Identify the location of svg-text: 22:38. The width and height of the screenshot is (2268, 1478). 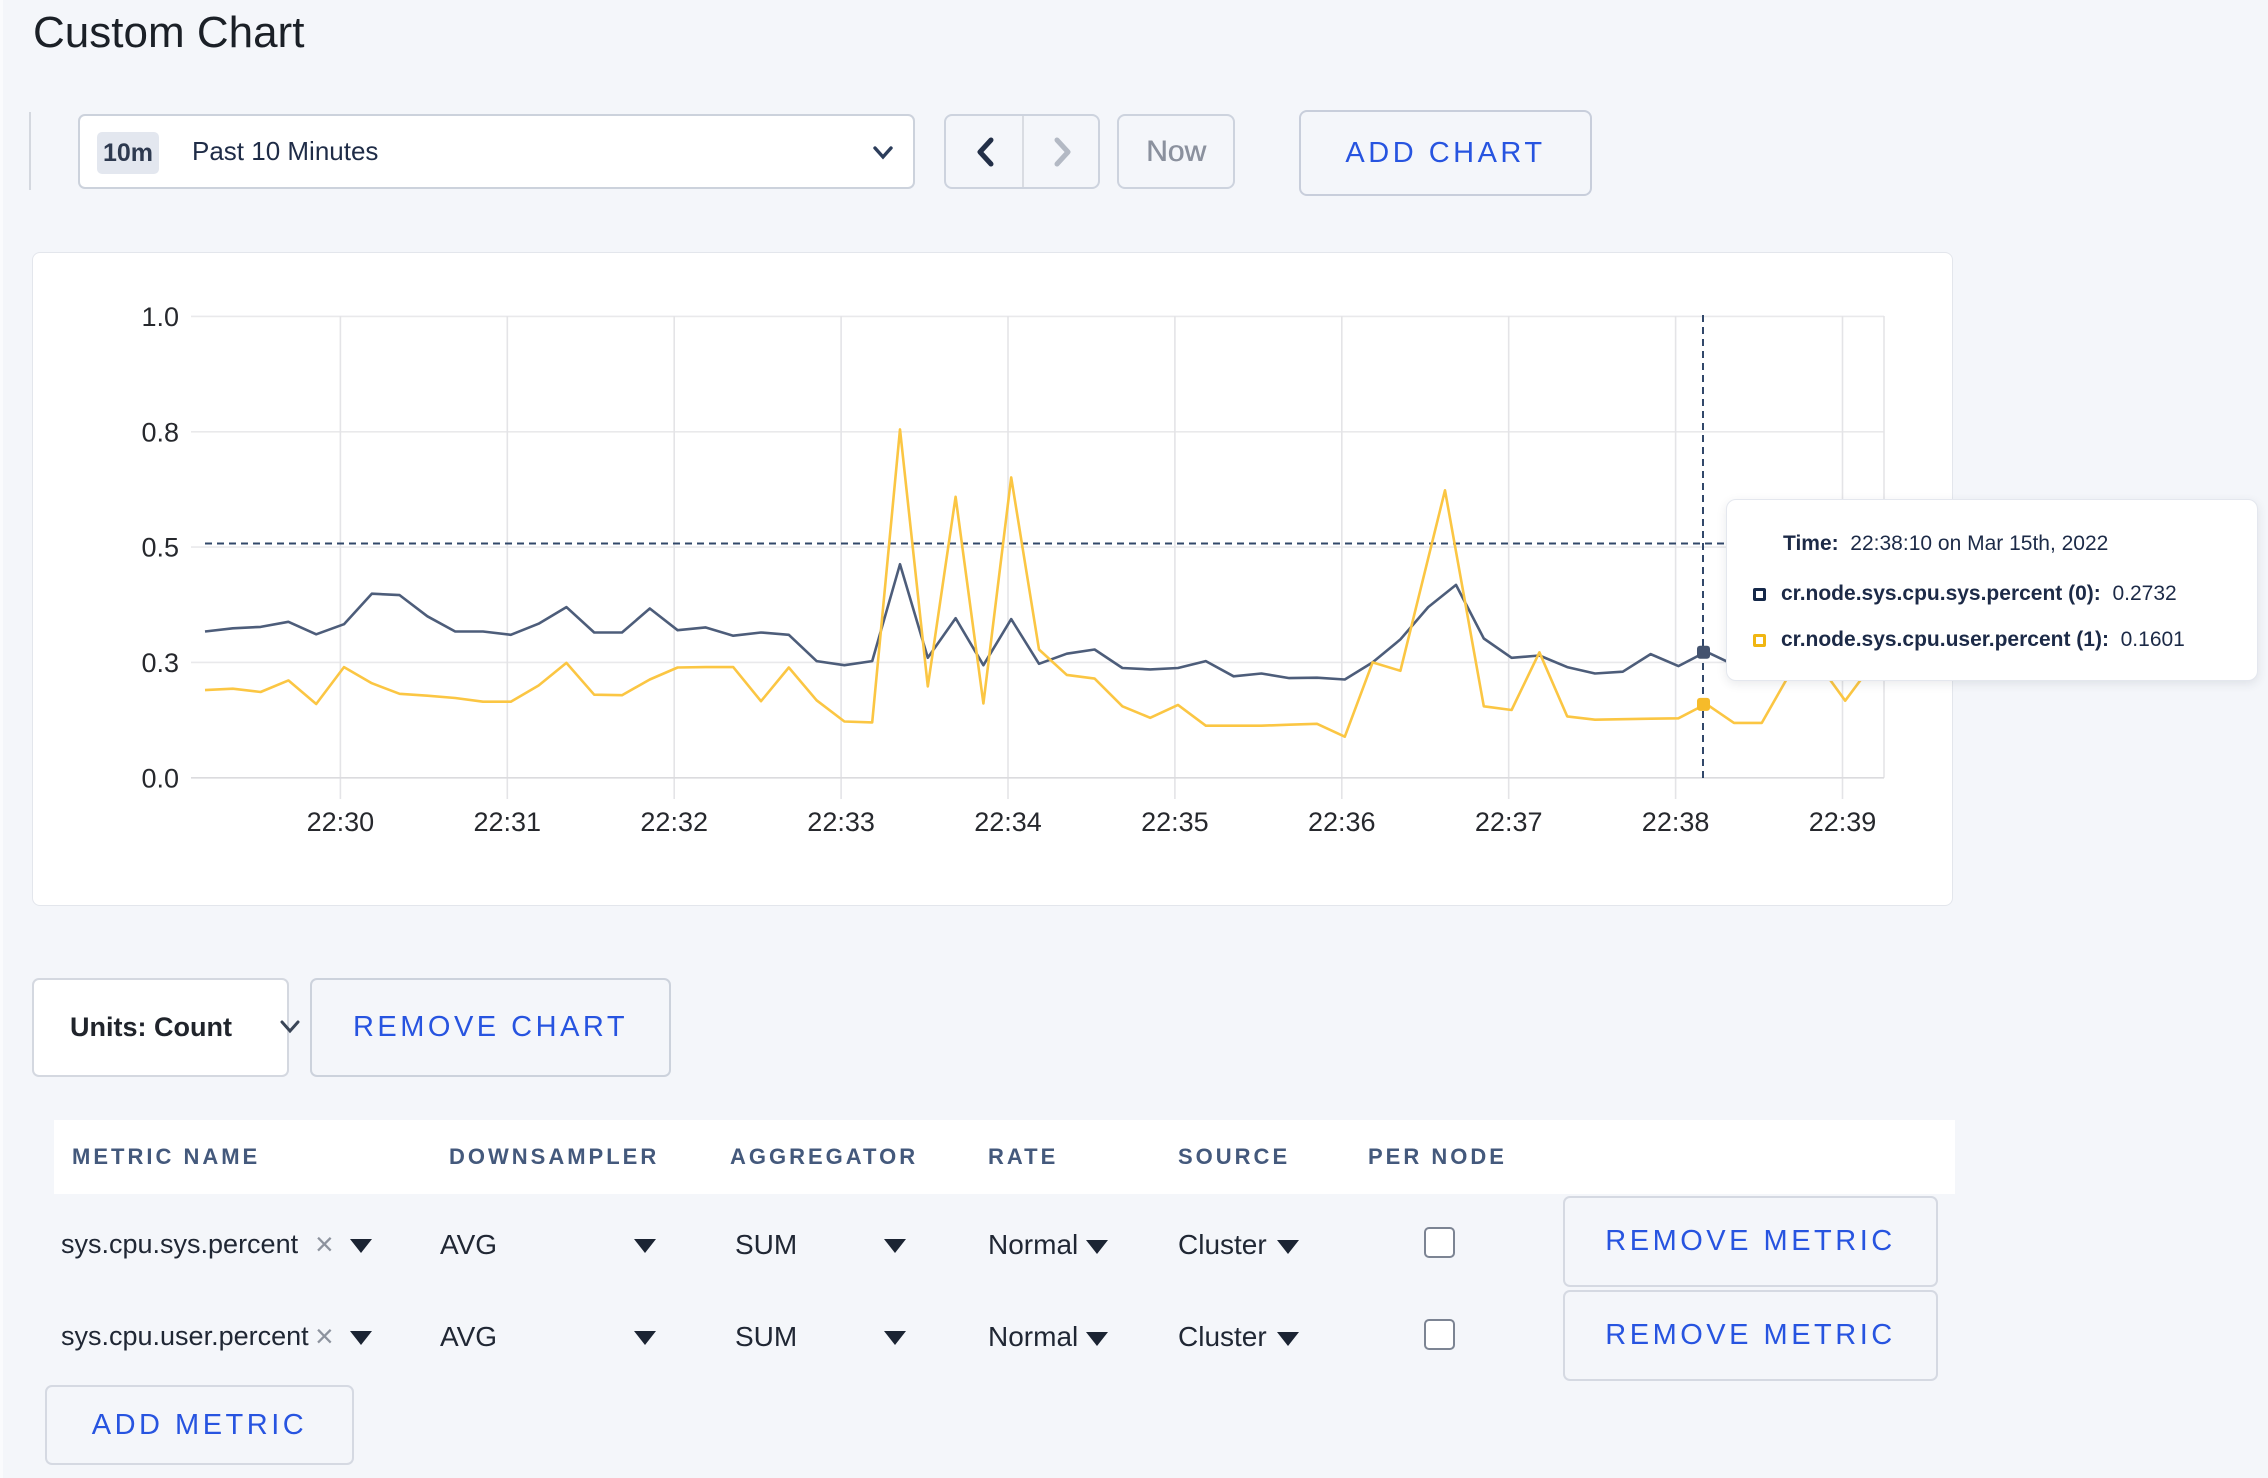
(1676, 822).